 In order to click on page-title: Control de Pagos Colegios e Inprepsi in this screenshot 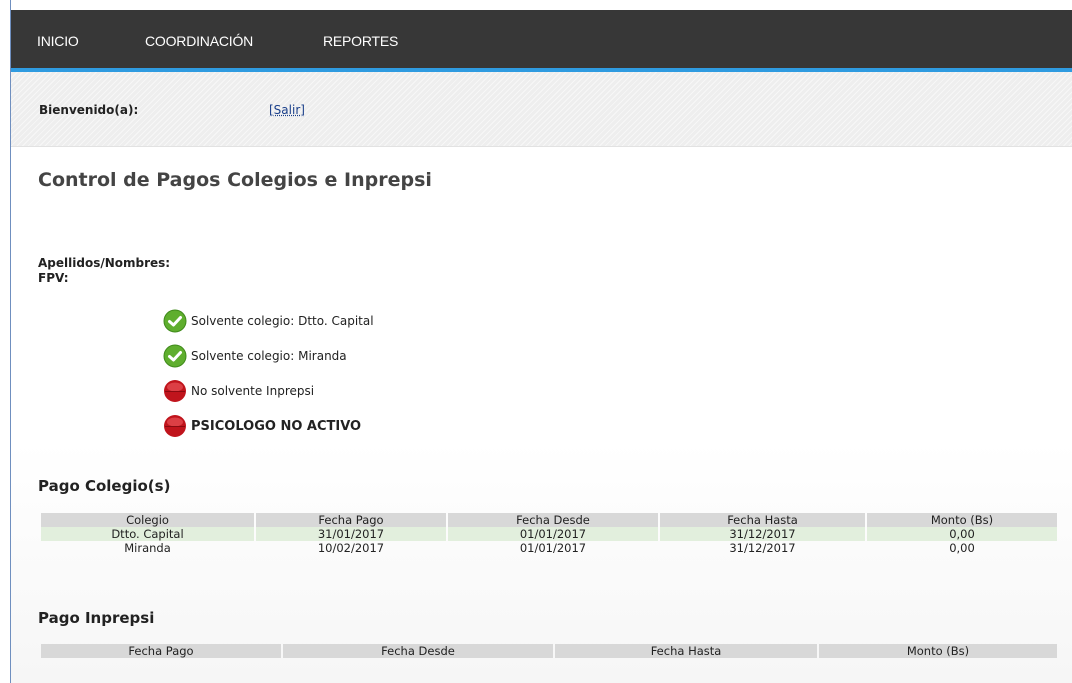, I will do `click(235, 180)`.